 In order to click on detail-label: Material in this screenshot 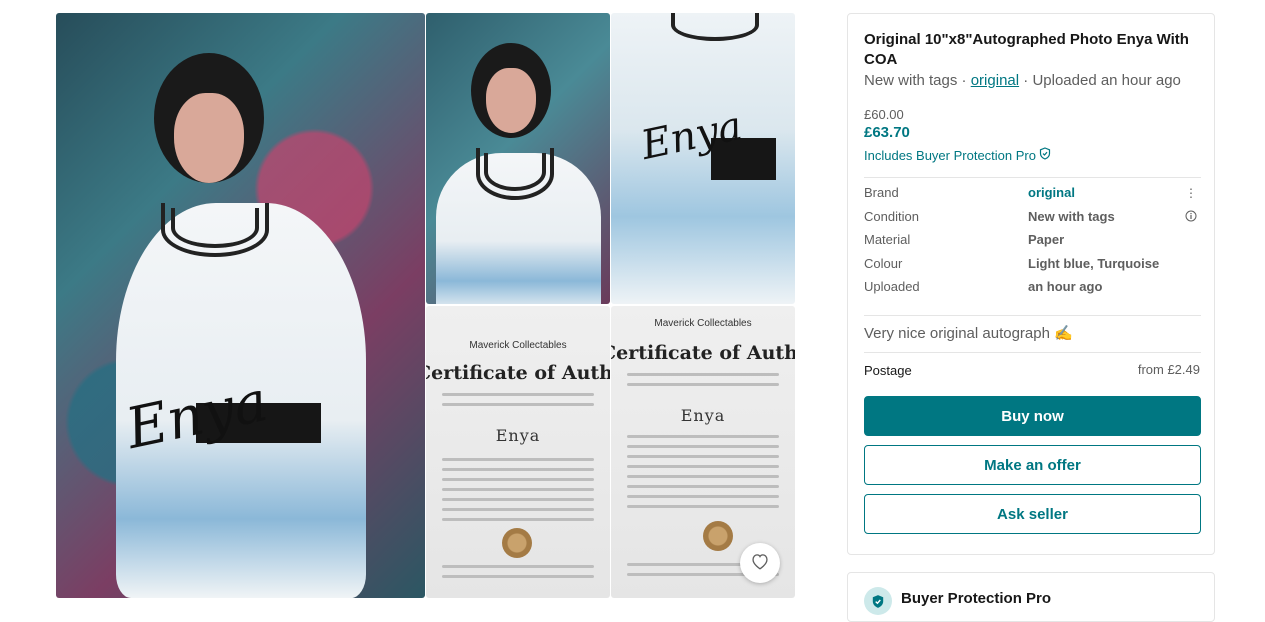, I will do `click(887, 239)`.